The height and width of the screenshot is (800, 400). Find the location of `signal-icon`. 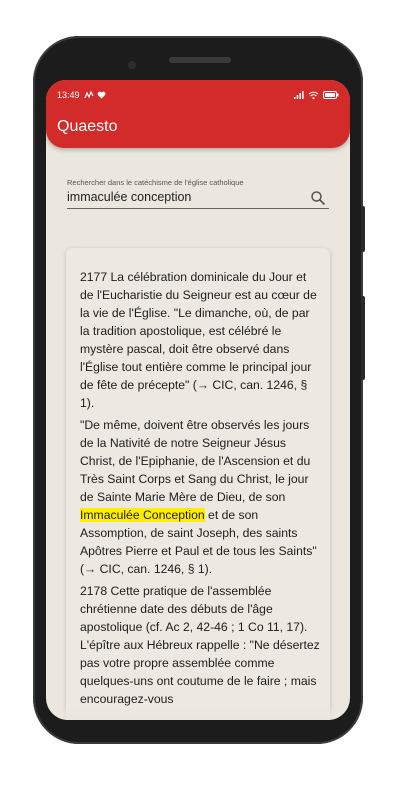

signal-icon is located at coordinates (299, 95).